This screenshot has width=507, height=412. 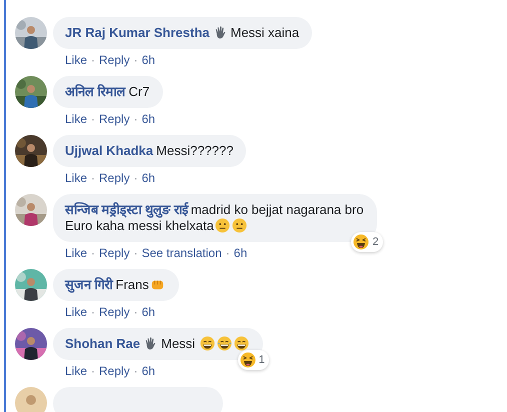 What do you see at coordinates (95, 91) in the screenshot?
I see `commenter-name: अनिल रिमाल` at bounding box center [95, 91].